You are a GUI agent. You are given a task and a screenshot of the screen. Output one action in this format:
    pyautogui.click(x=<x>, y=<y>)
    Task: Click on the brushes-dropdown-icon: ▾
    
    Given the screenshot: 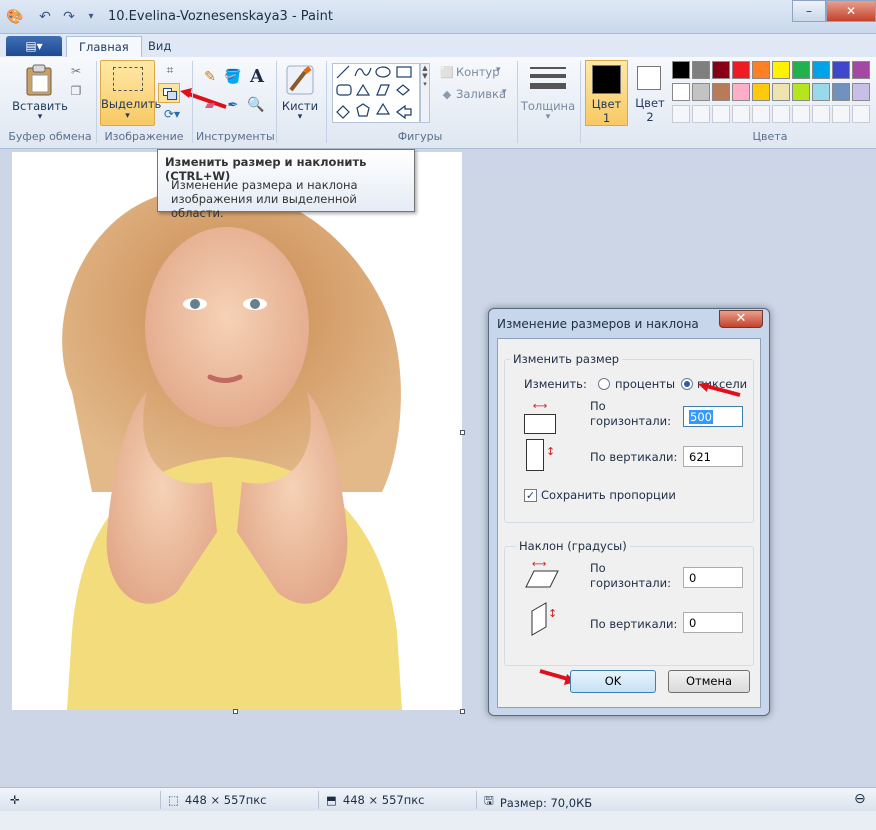 What is the action you would take?
    pyautogui.click(x=300, y=117)
    